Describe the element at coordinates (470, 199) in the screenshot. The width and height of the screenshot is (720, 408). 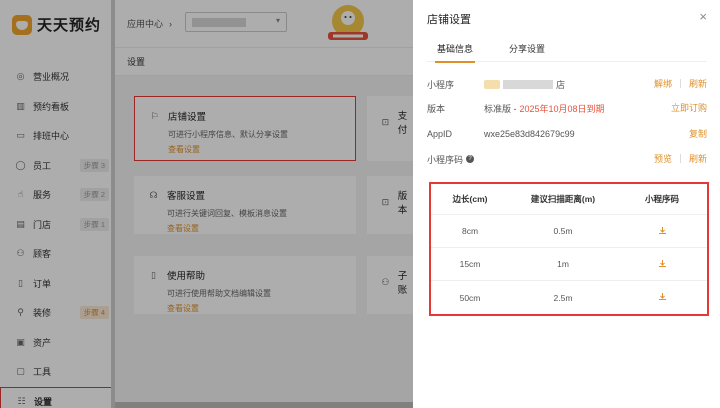
I see `column-header: 边长(cm)` at that location.